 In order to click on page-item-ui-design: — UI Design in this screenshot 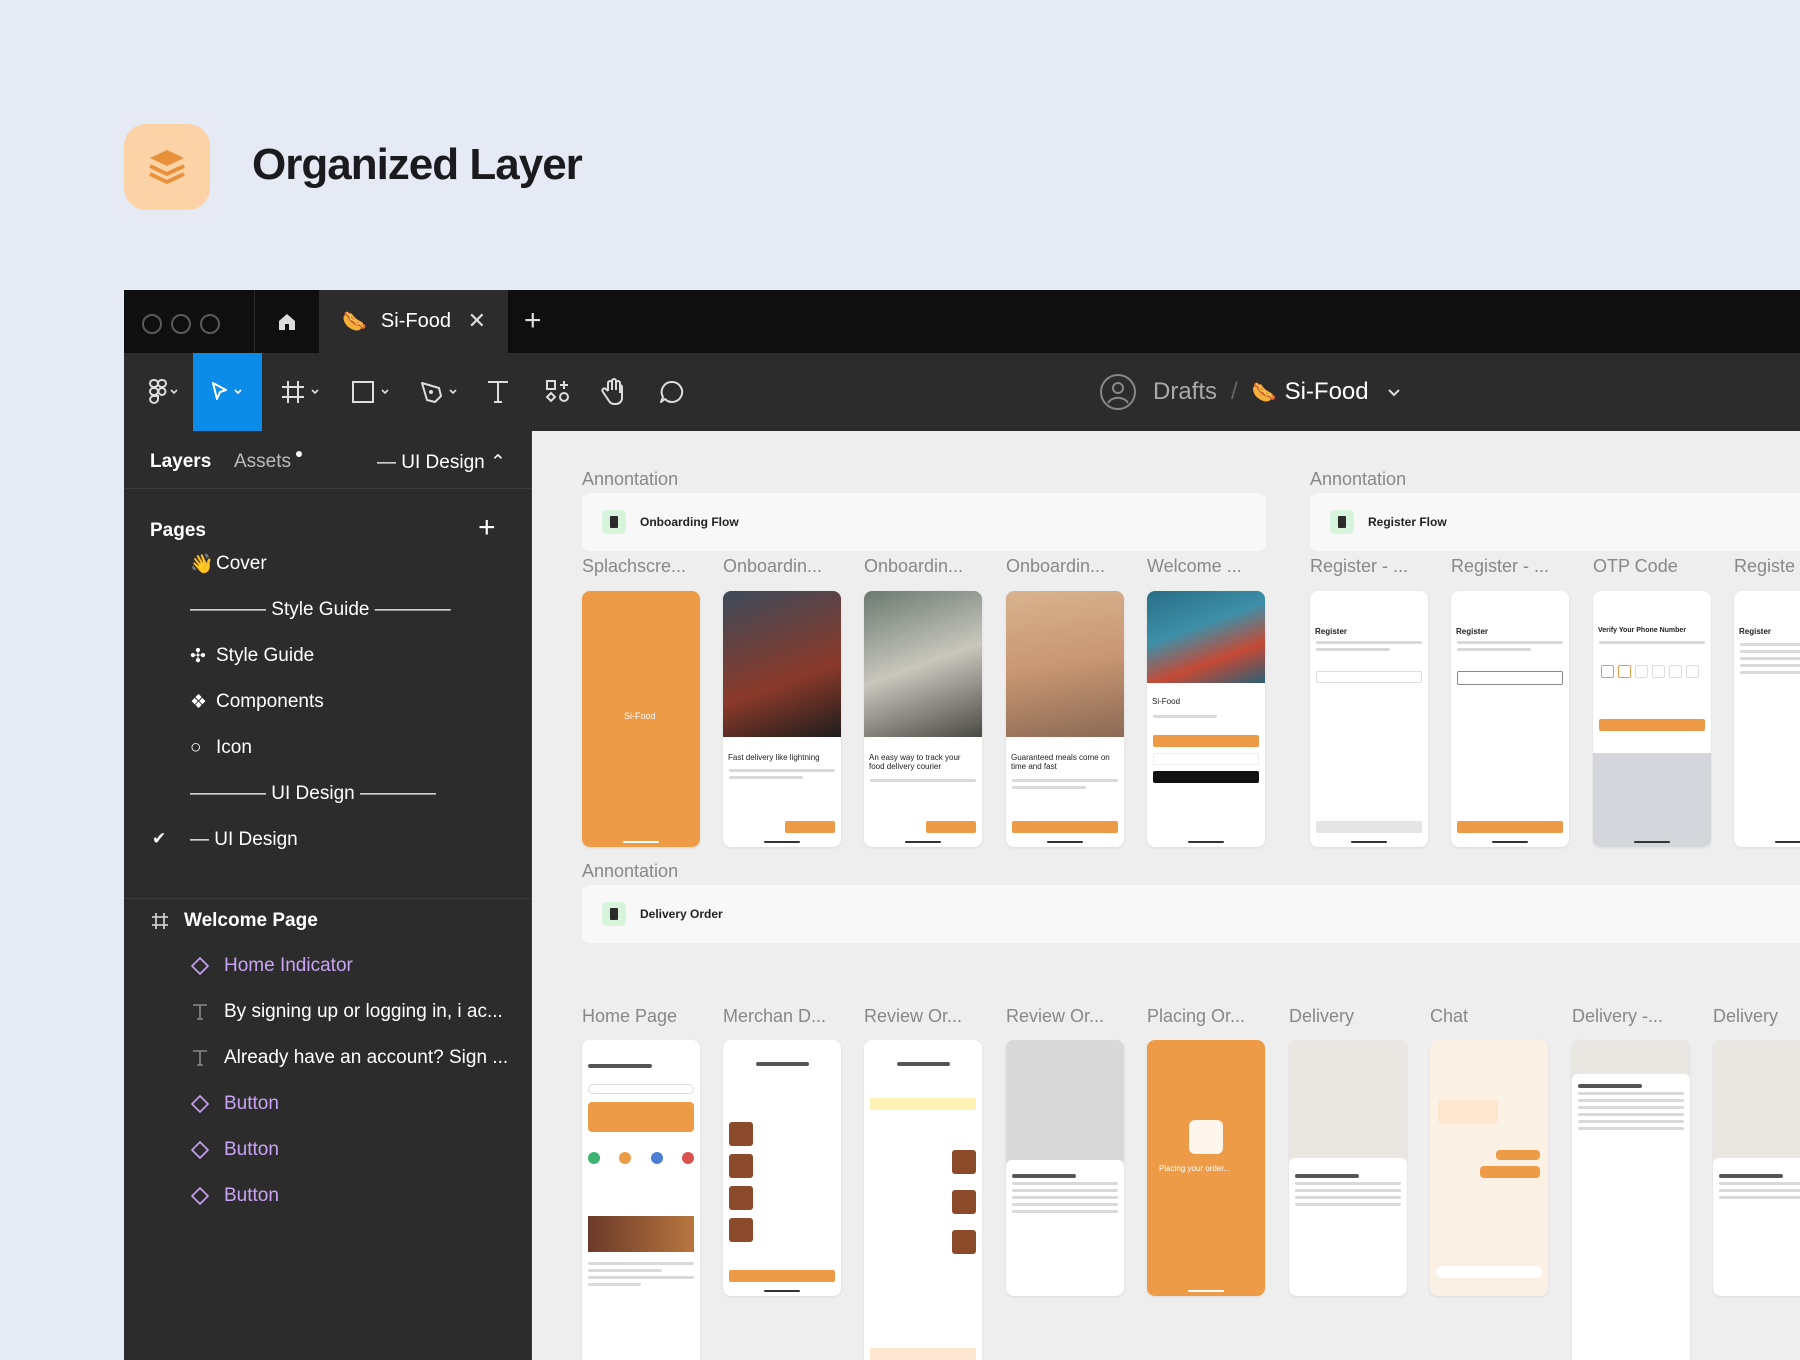, I will do `click(244, 840)`.